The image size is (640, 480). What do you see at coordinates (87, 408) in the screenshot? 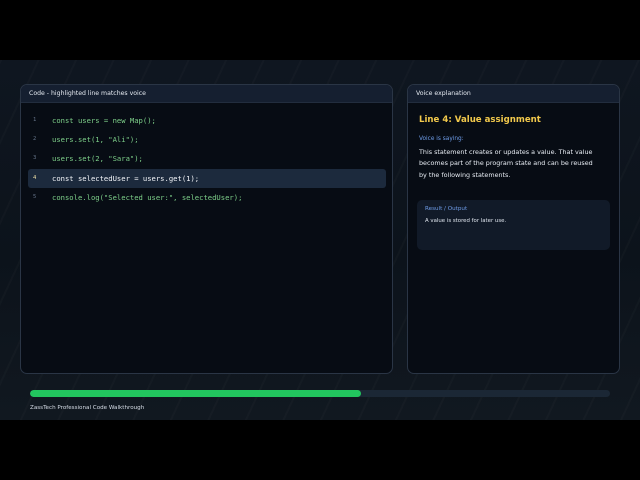
I see `footer-title: ZassTech Professional Code Walkthrough` at bounding box center [87, 408].